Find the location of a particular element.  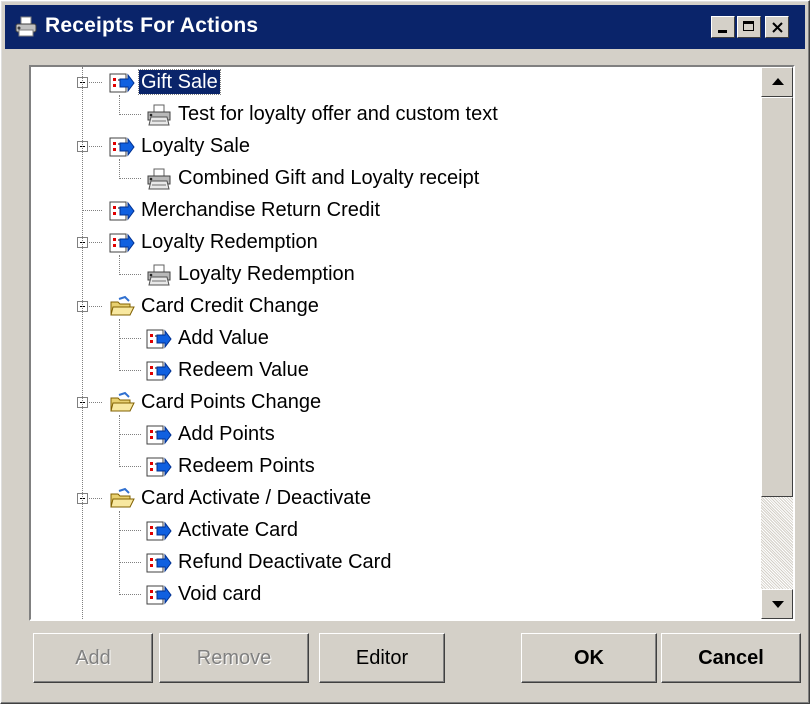

tree-node-label: Card Points Change is located at coordinates (231, 402).